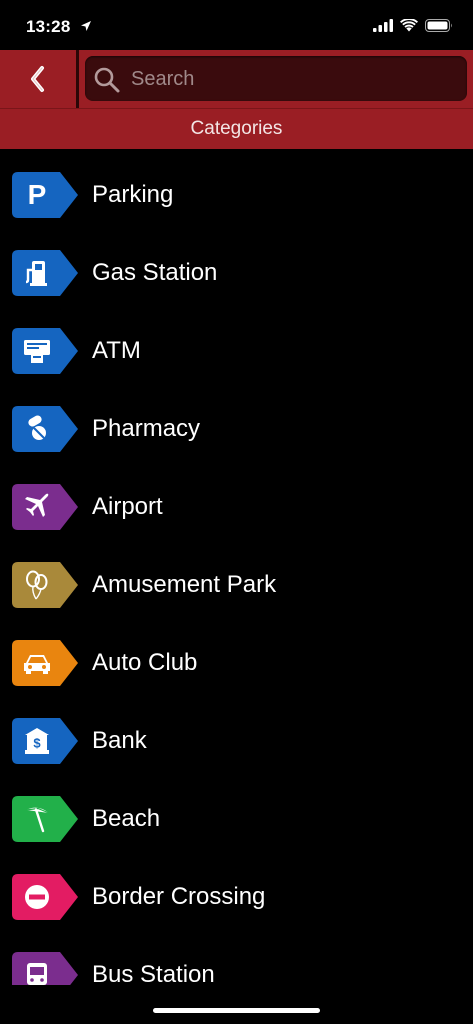  What do you see at coordinates (37, 819) in the screenshot?
I see `beach-umbrella-icon` at bounding box center [37, 819].